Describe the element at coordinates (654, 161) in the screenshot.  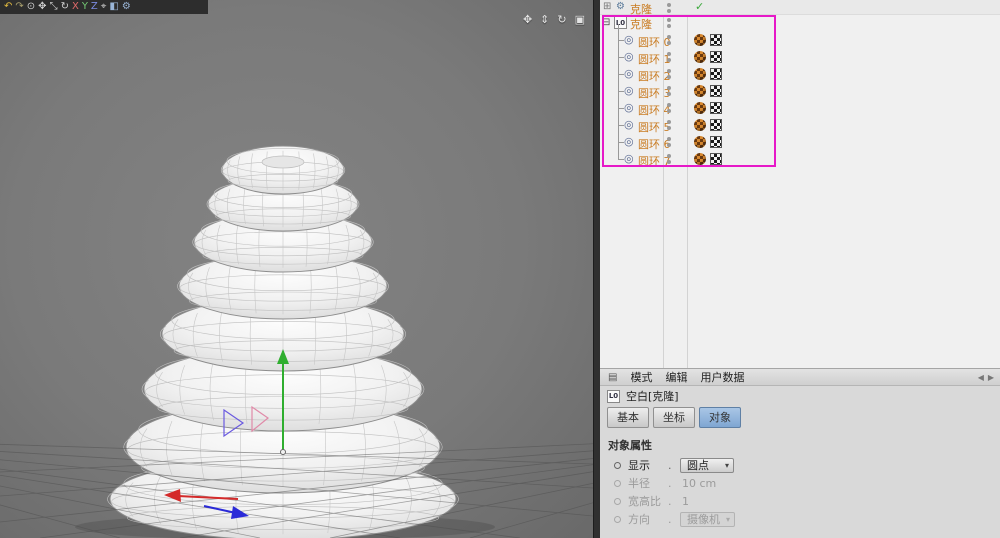
I see `object-name: 圆环 7` at that location.